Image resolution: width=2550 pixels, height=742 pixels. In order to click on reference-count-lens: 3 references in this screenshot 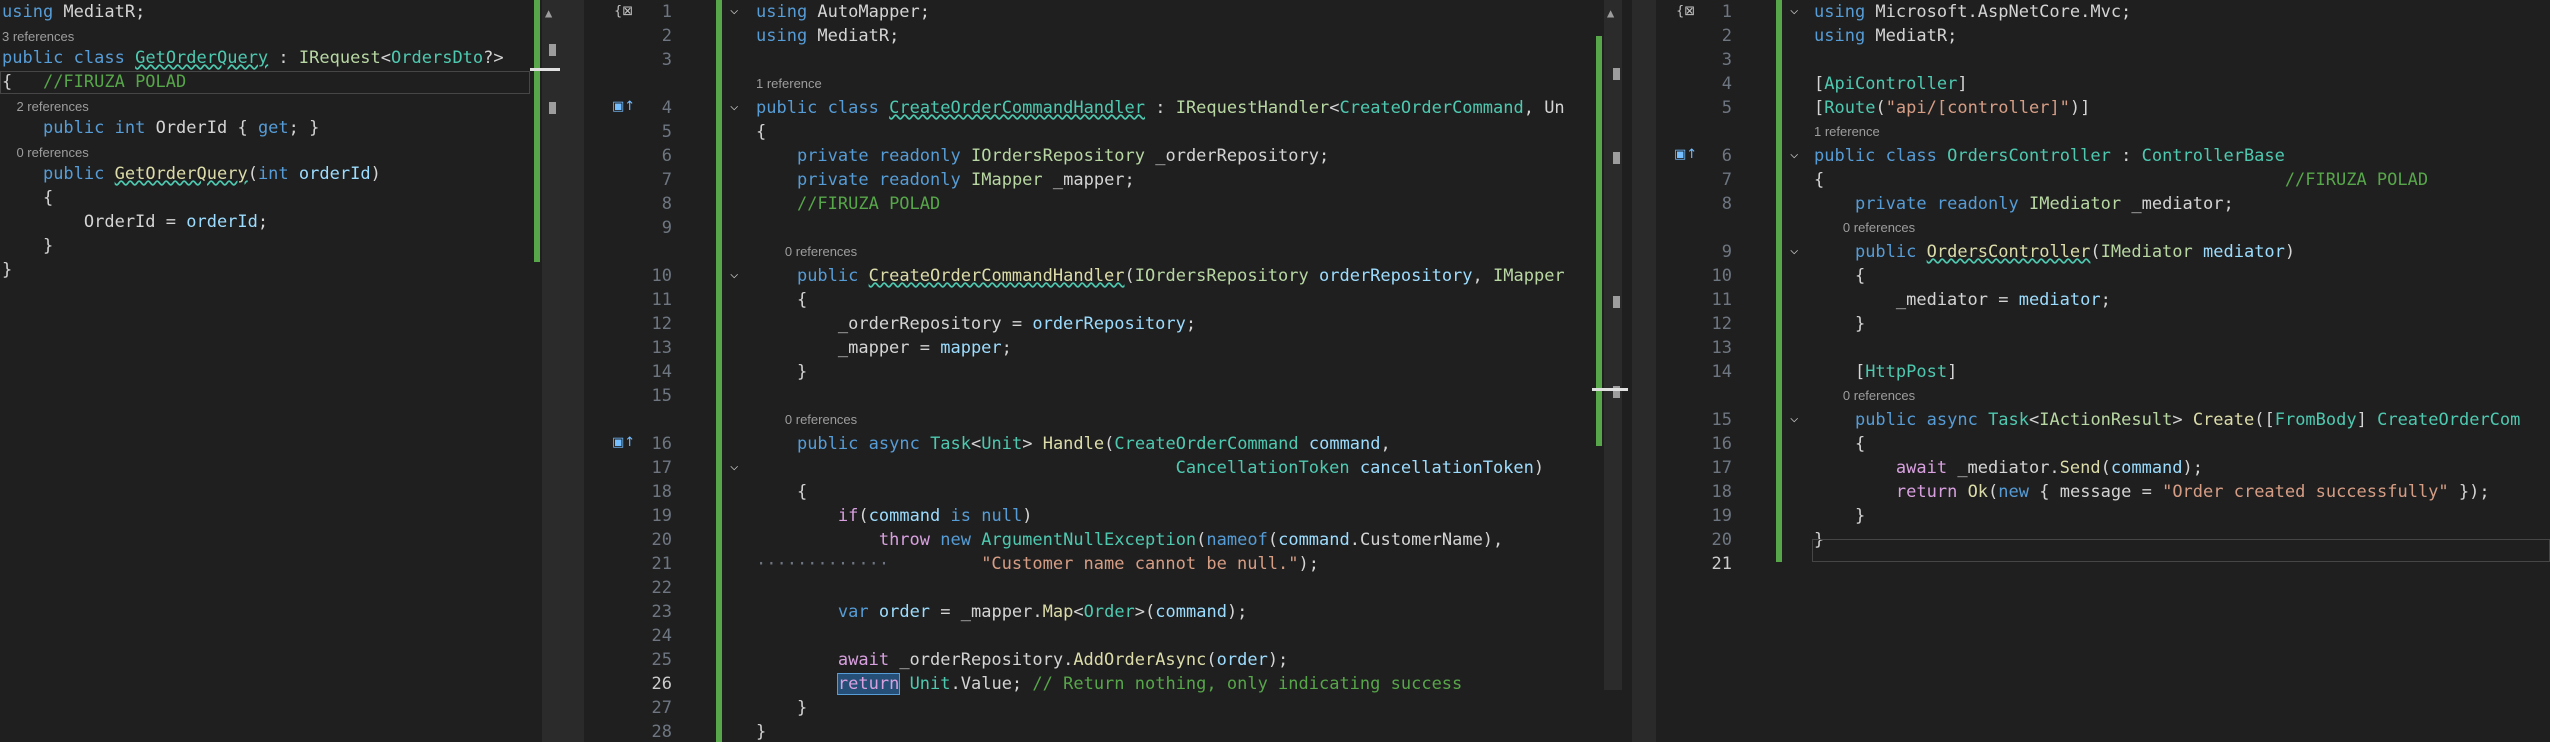, I will do `click(38, 37)`.